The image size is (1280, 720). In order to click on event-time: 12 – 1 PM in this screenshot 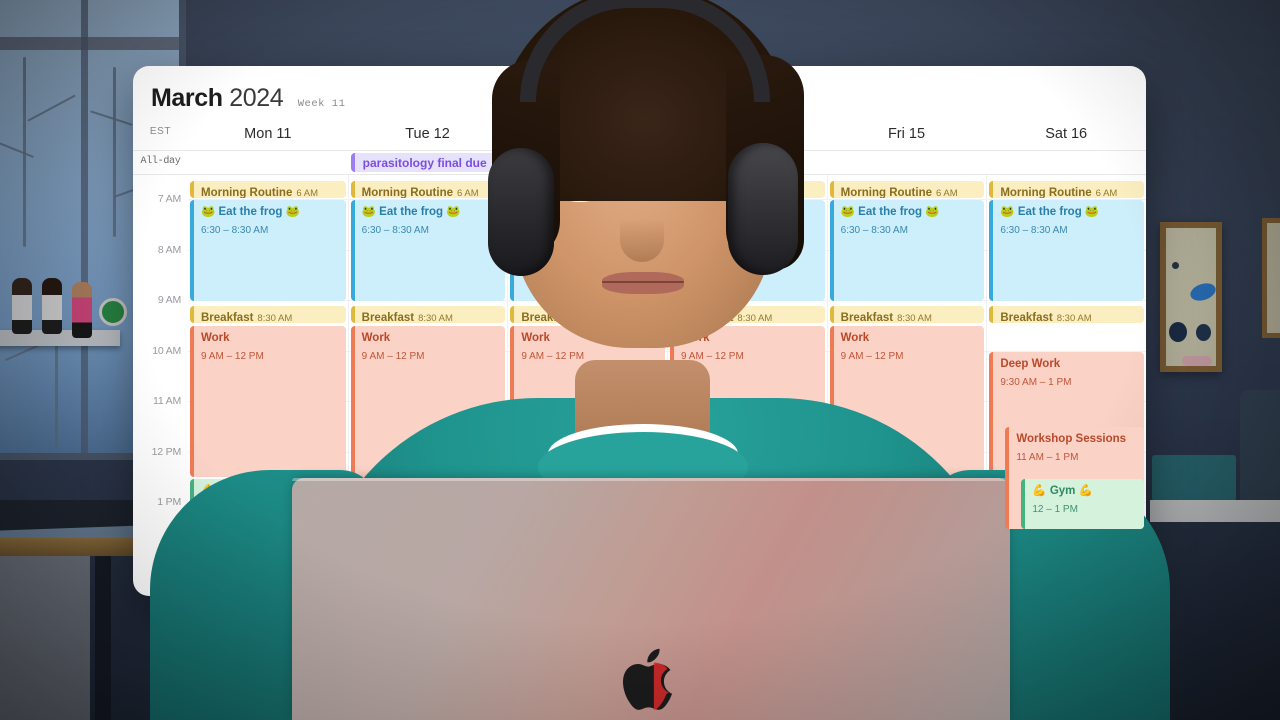, I will do `click(1055, 510)`.